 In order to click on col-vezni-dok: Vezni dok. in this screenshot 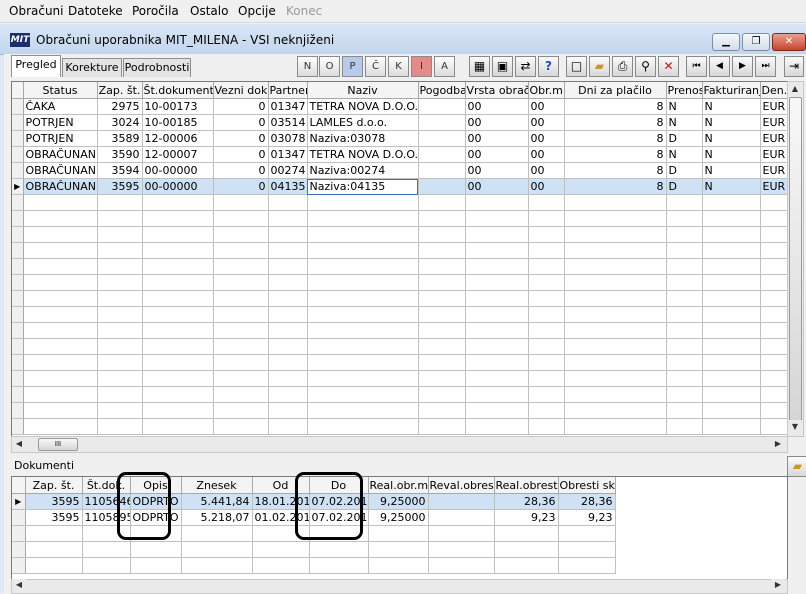, I will do `click(241, 90)`.